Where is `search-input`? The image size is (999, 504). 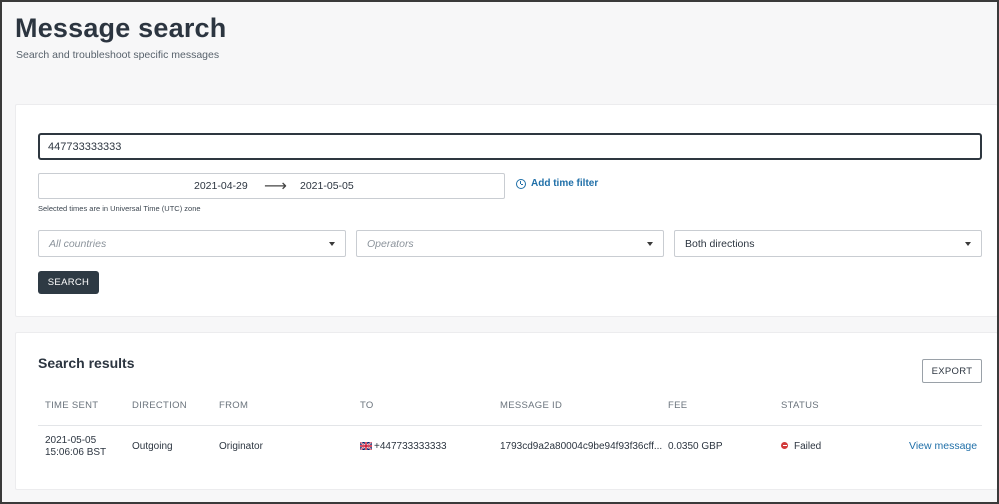 search-input is located at coordinates (510, 146).